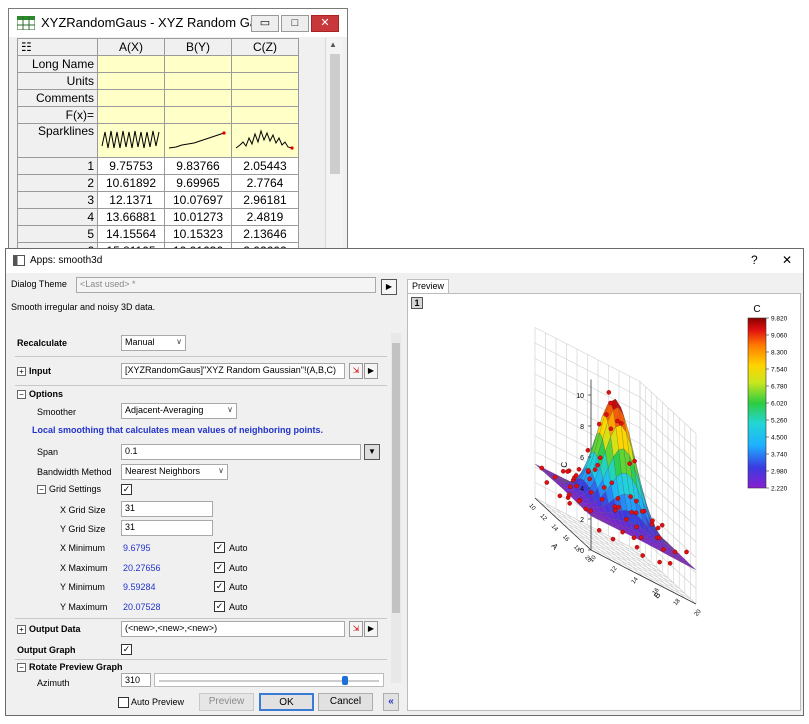  Describe the element at coordinates (265, 166) in the screenshot. I see `cell: 2.05443` at that location.